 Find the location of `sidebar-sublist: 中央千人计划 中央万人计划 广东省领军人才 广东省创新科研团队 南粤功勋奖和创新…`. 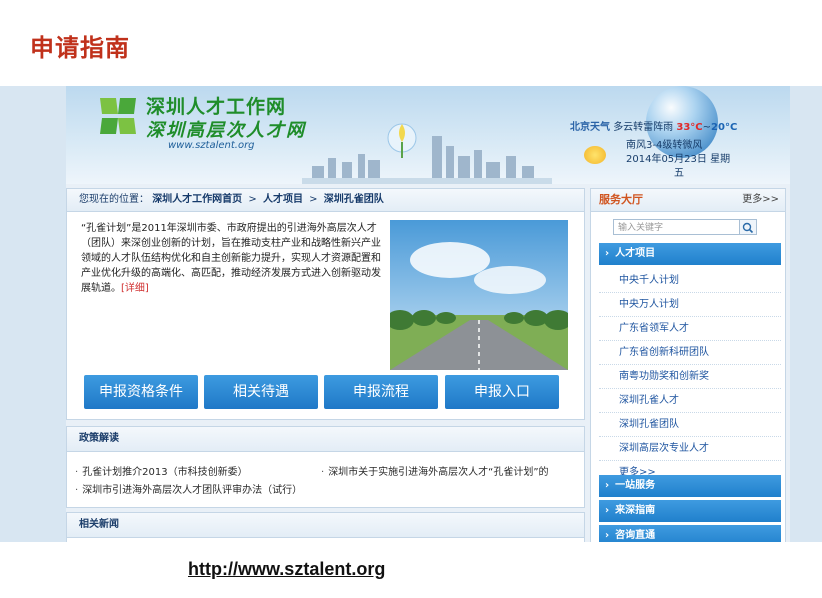

sidebar-sublist: 中央千人计划 中央万人计划 广东省领军人才 广东省创新科研团队 南粤功勋奖和创新… is located at coordinates (690, 376).